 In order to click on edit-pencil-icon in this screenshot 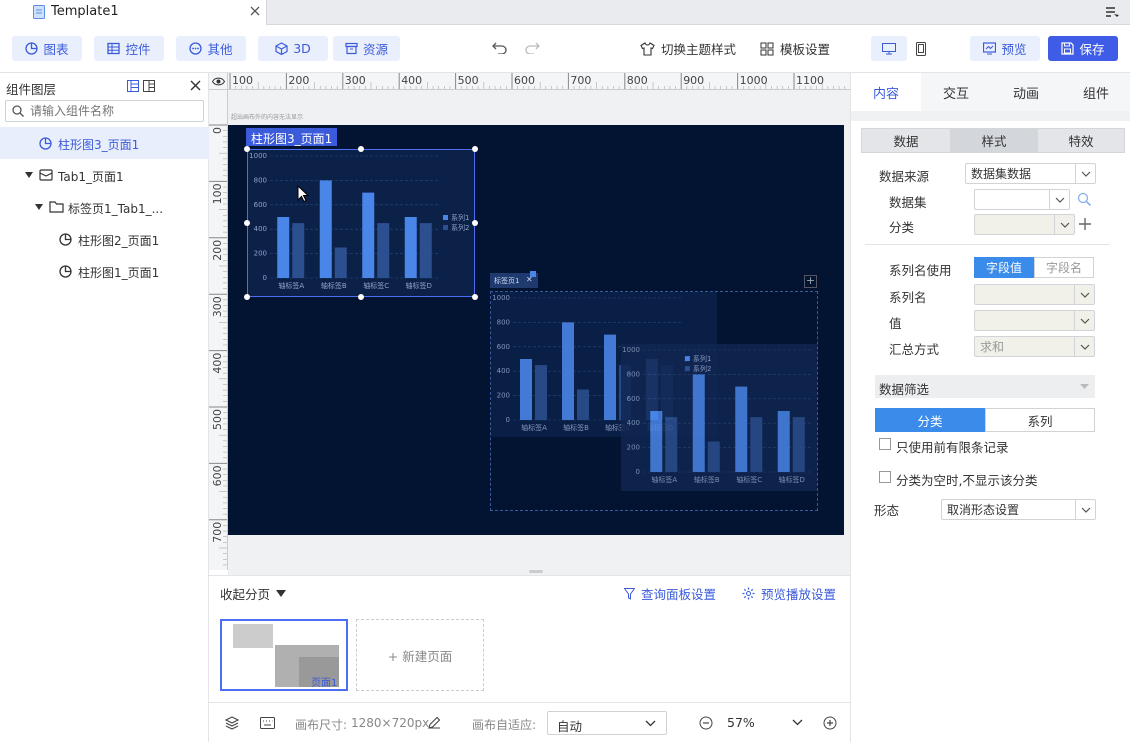, I will do `click(434, 722)`.